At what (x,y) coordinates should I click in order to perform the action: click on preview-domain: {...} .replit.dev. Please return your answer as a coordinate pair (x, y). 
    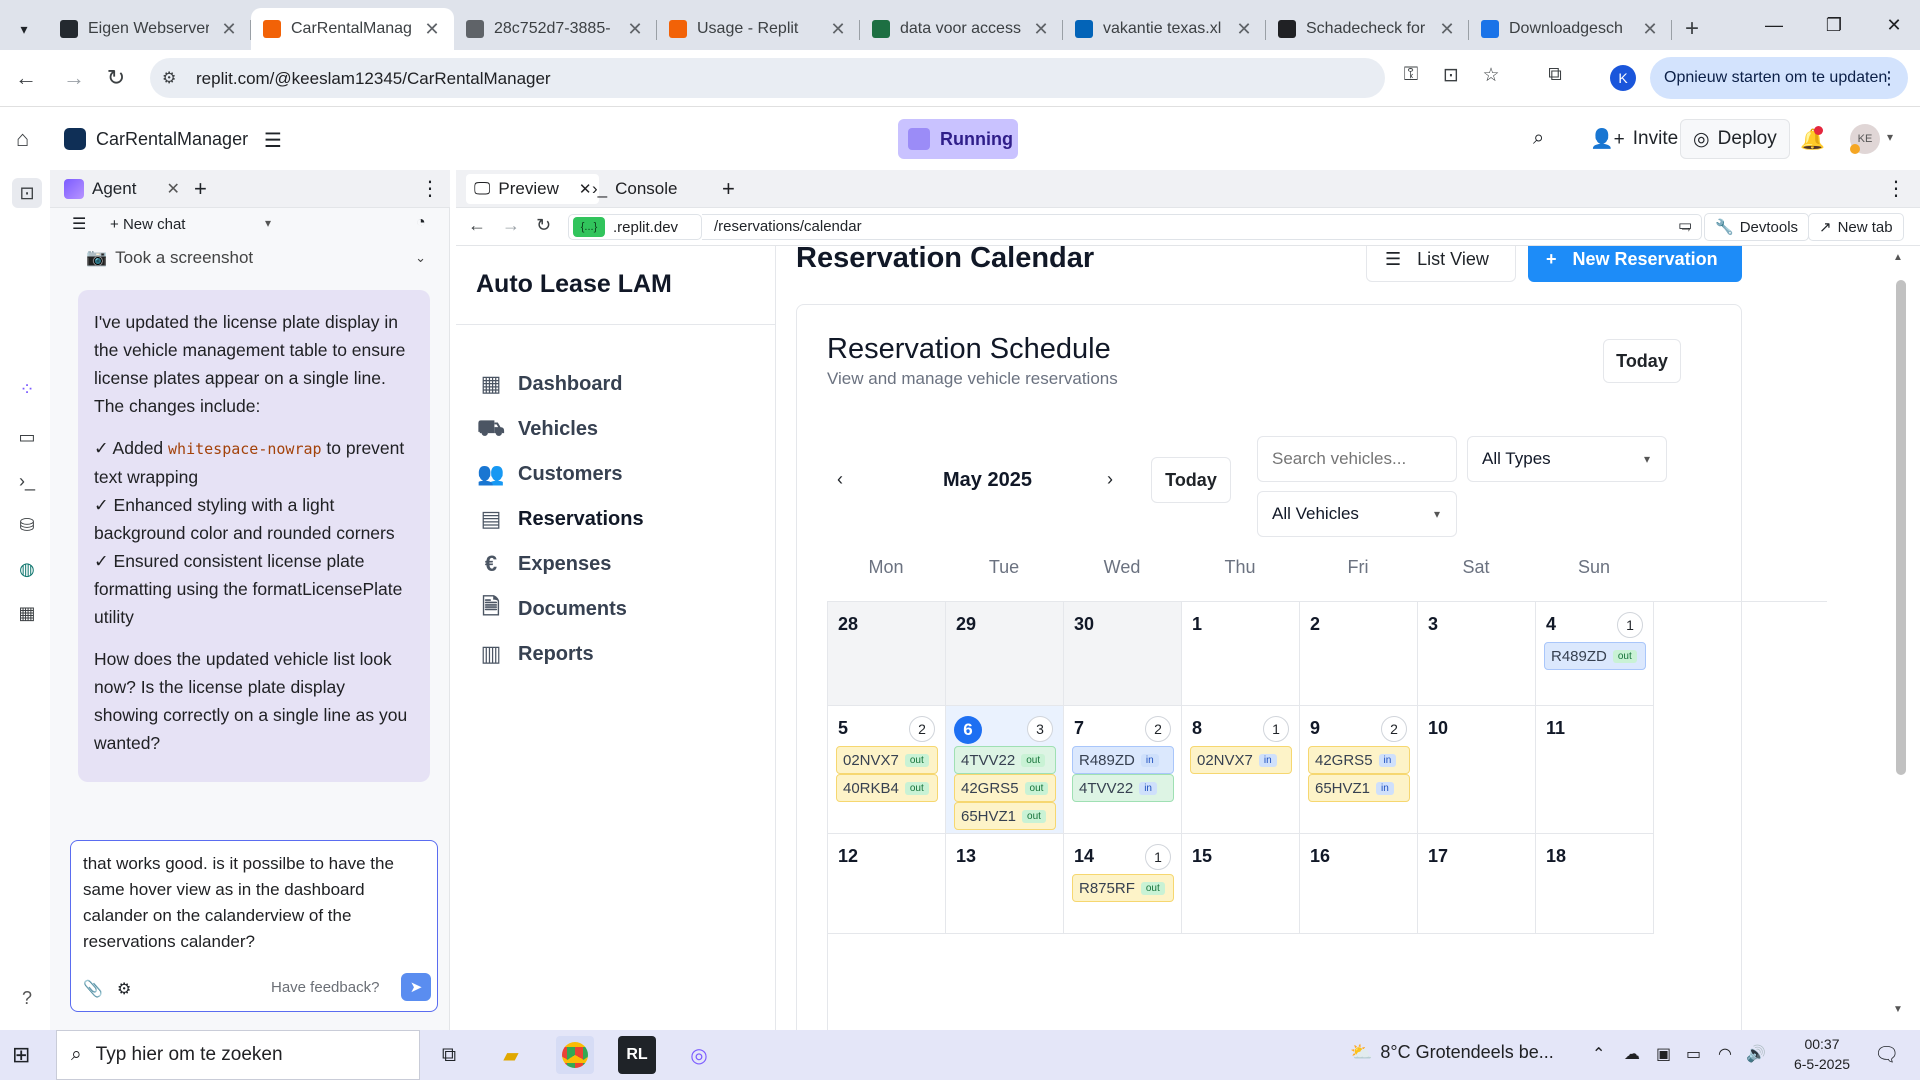
    Looking at the image, I should click on (635, 227).